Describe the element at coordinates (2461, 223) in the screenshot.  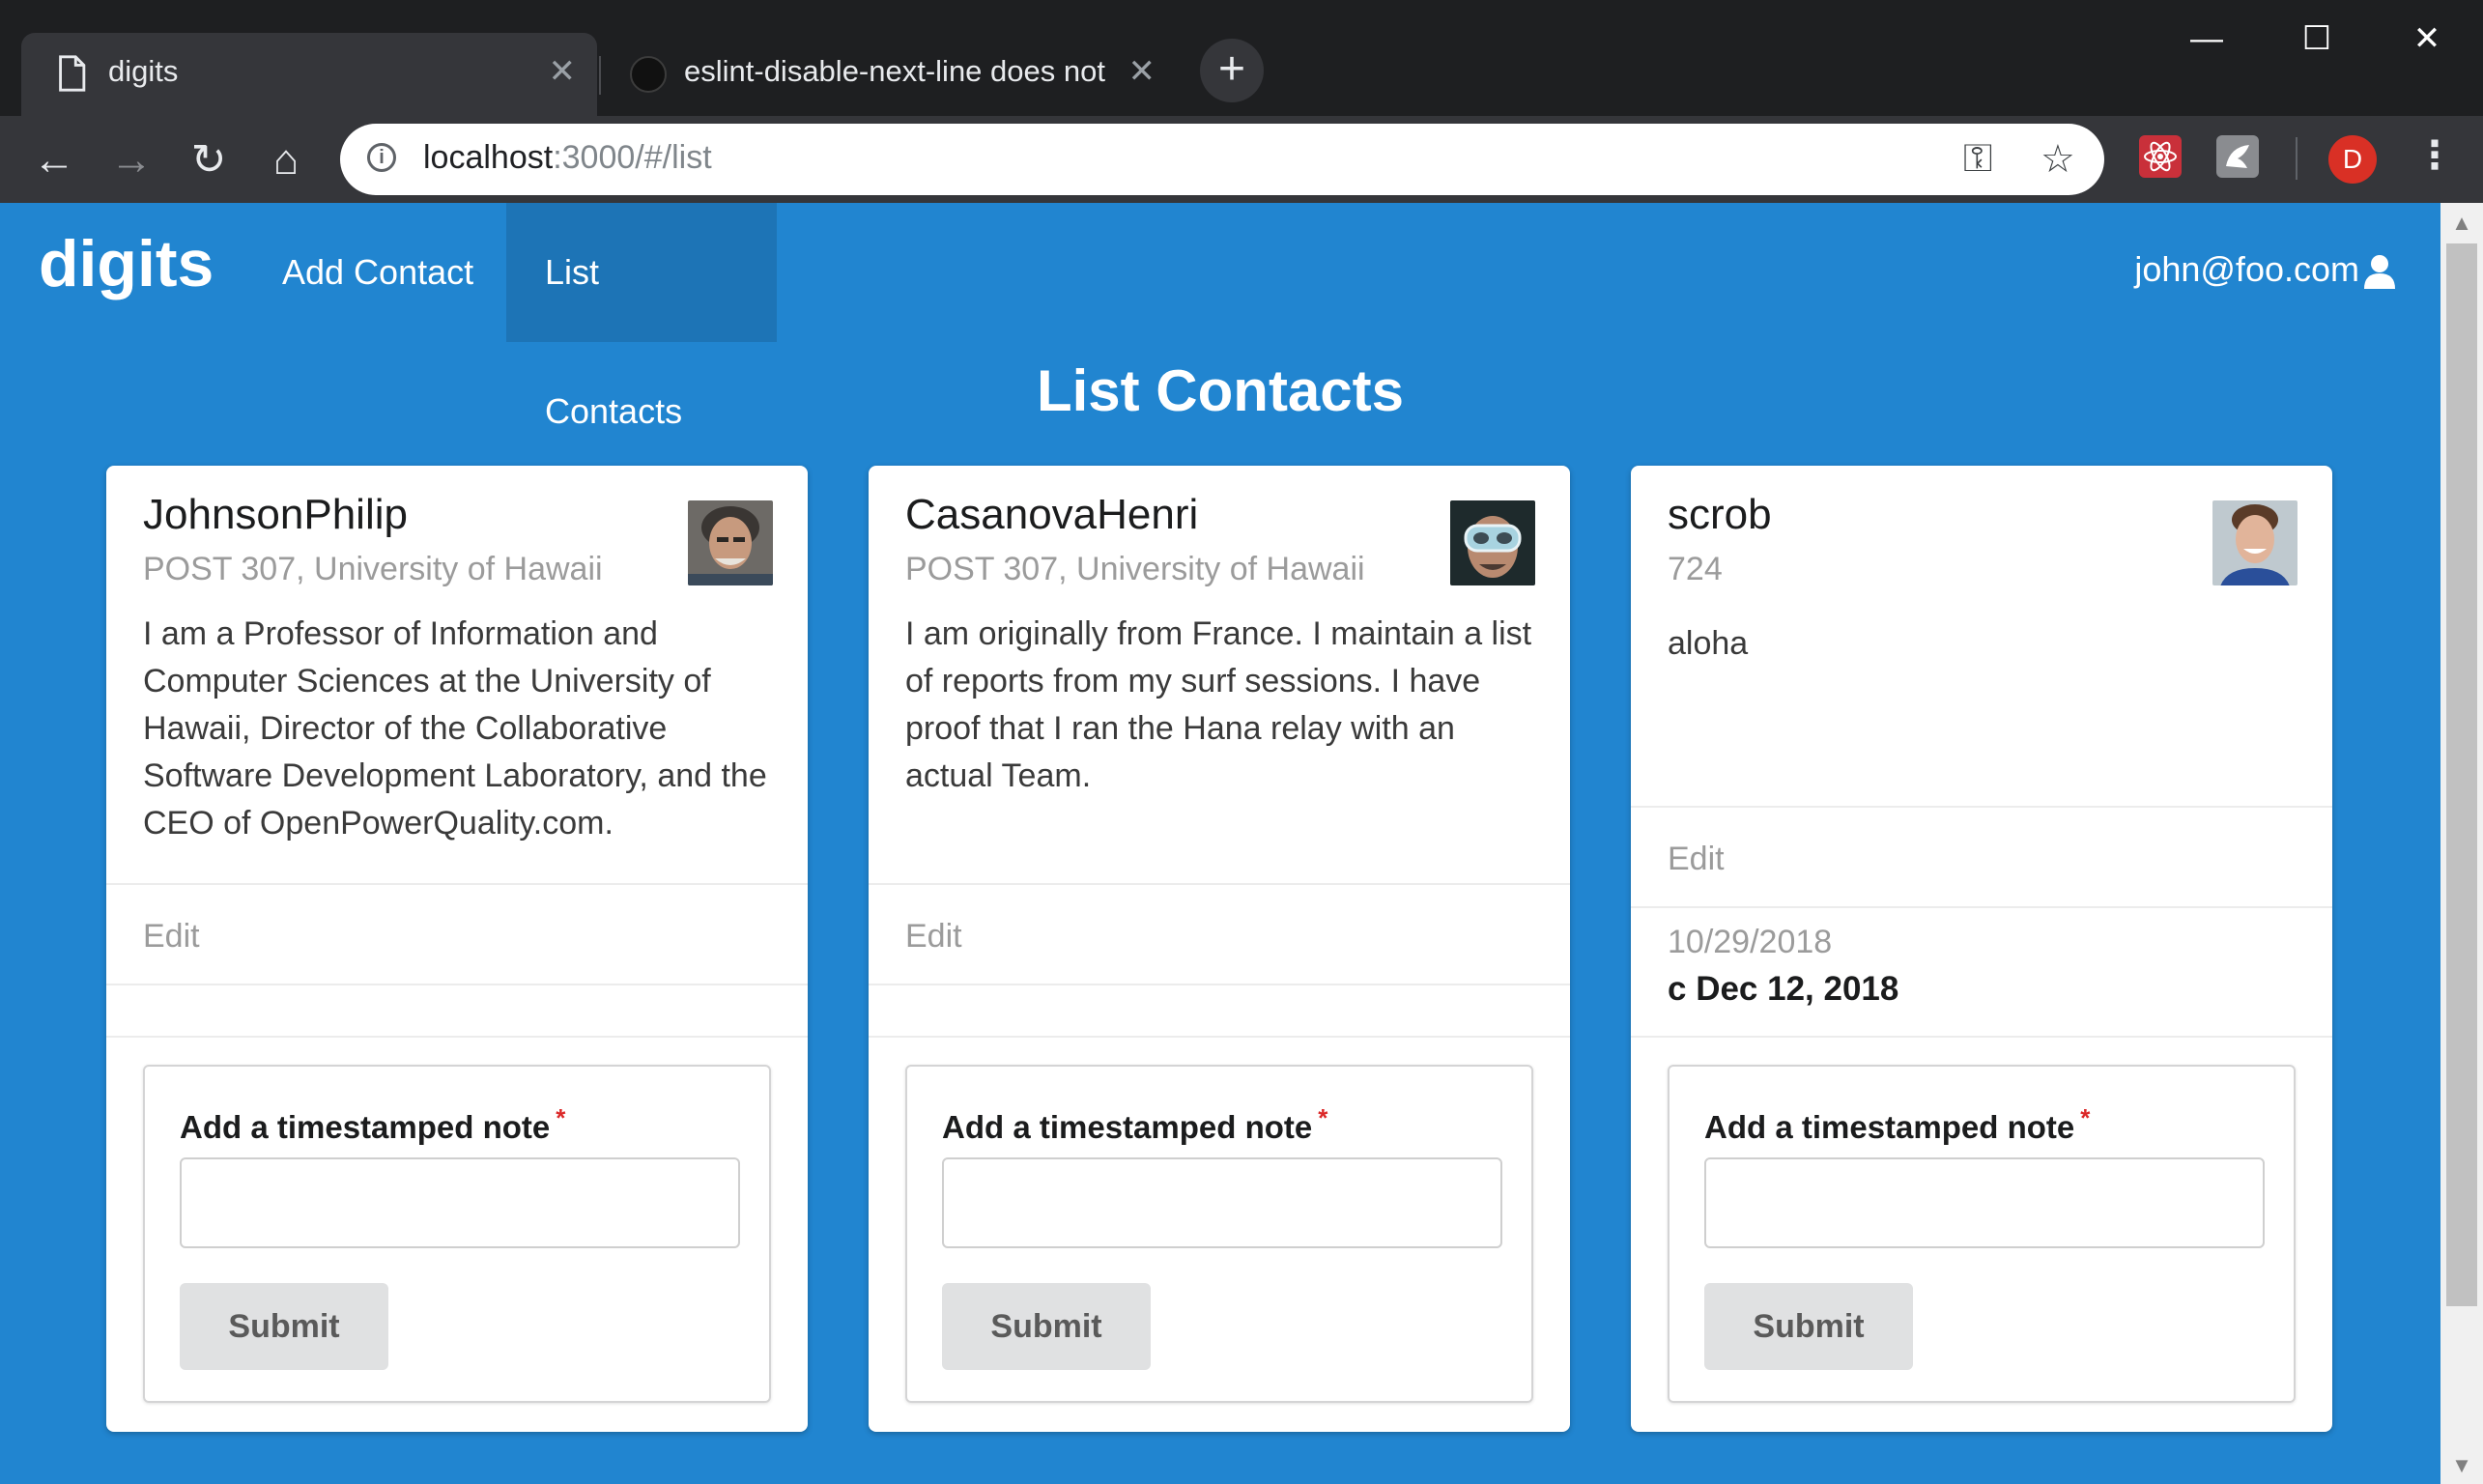
I see `scroll-up-icon: ▲` at that location.